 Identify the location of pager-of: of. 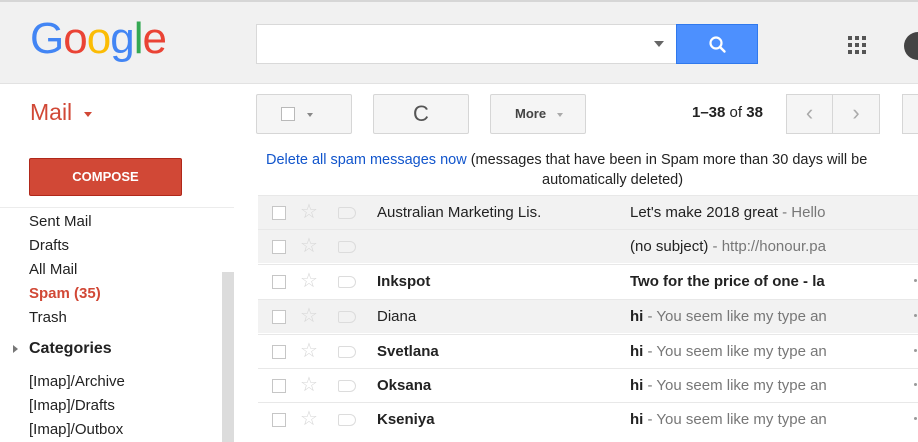
(736, 112).